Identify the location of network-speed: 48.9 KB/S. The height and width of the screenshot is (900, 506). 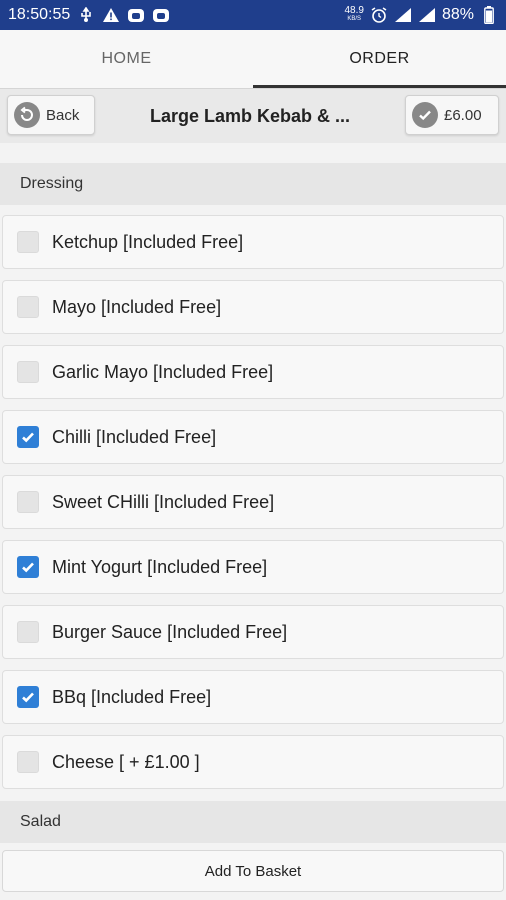
(354, 15).